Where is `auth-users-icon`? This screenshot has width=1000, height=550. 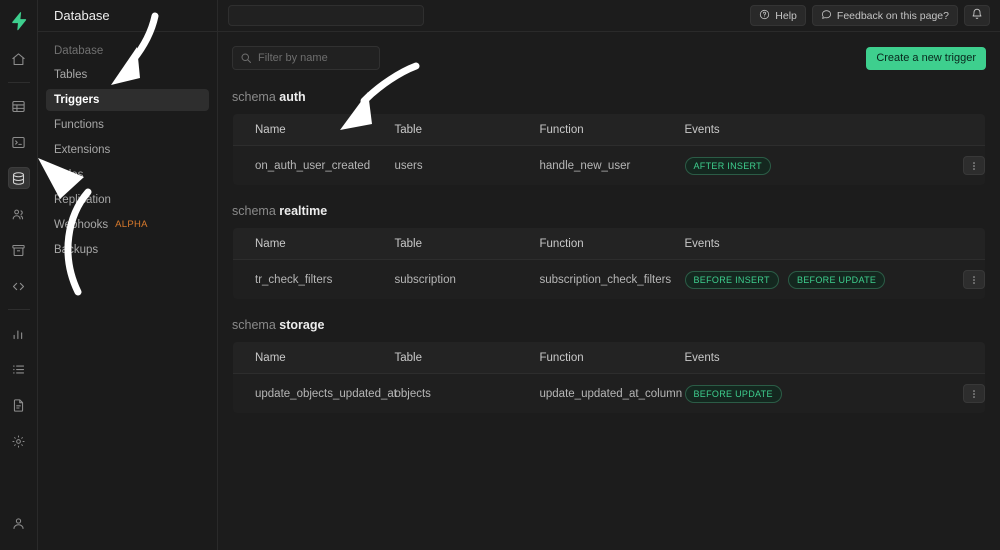
auth-users-icon is located at coordinates (19, 214).